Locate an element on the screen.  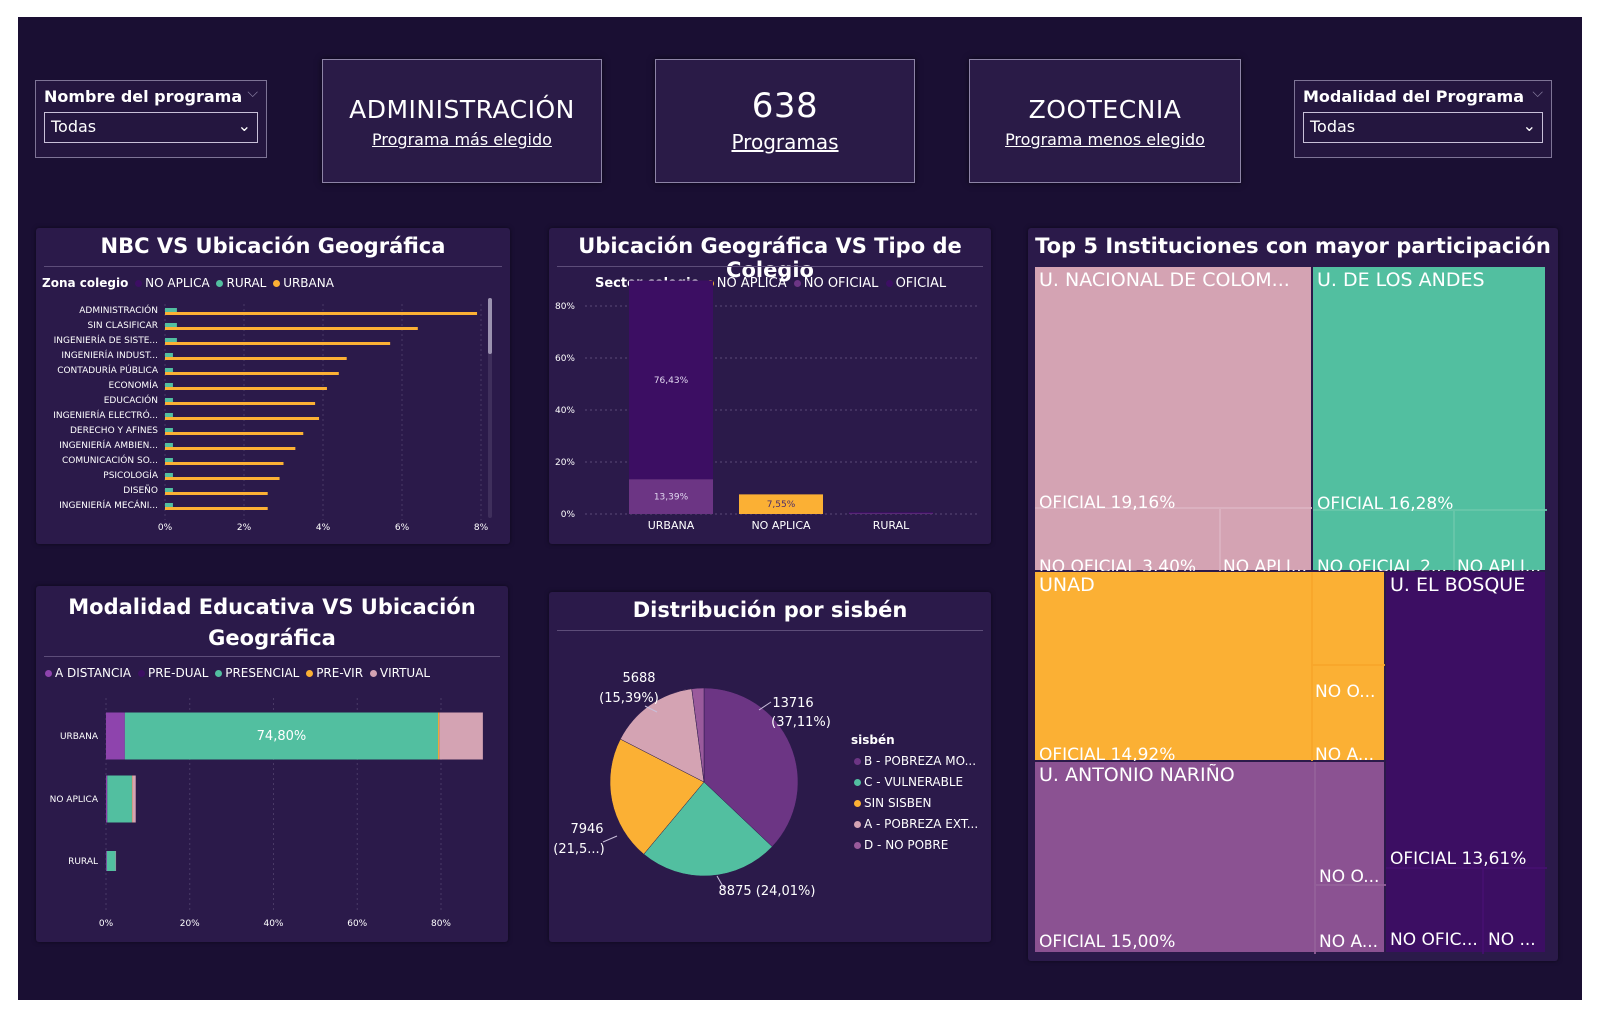
card-label: Programa más elegido is located at coordinates (462, 139).